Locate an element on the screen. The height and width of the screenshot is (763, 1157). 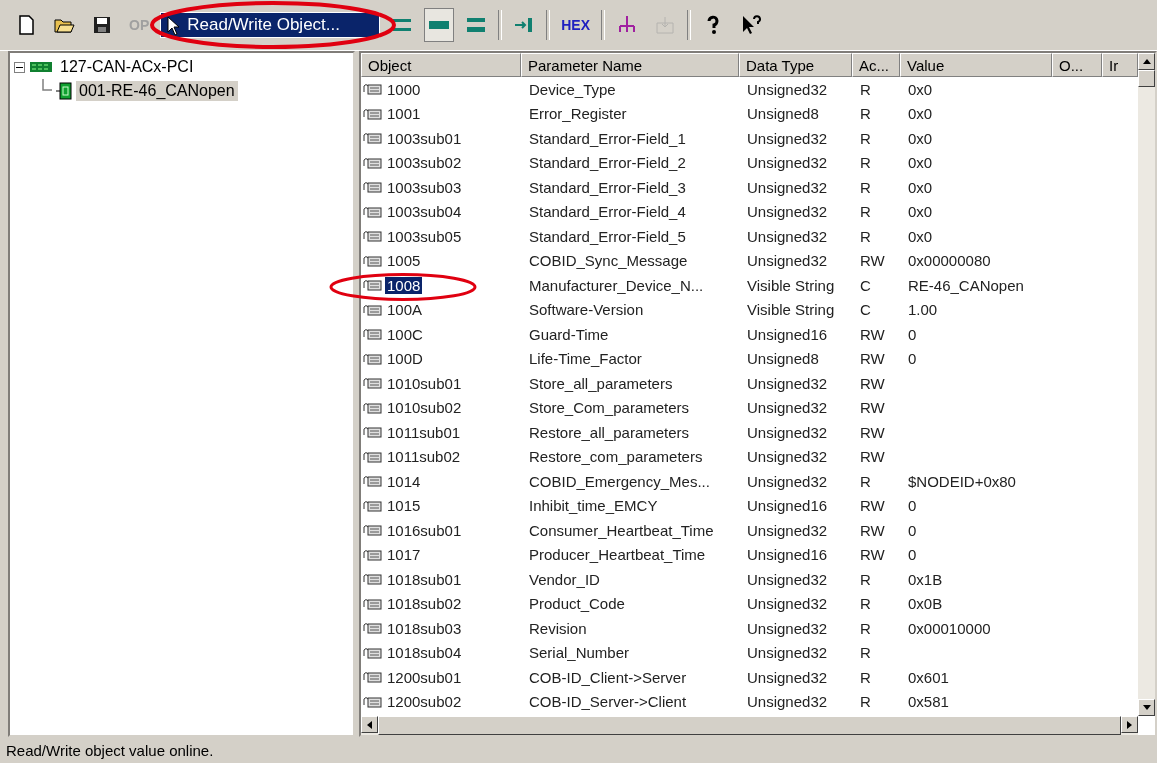
object-cell: 1200sub01 is located at coordinates (424, 677).